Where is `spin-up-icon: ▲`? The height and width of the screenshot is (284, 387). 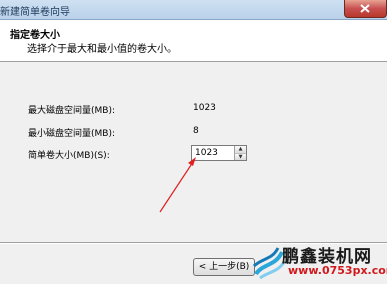 spin-up-icon: ▲ is located at coordinates (240, 149).